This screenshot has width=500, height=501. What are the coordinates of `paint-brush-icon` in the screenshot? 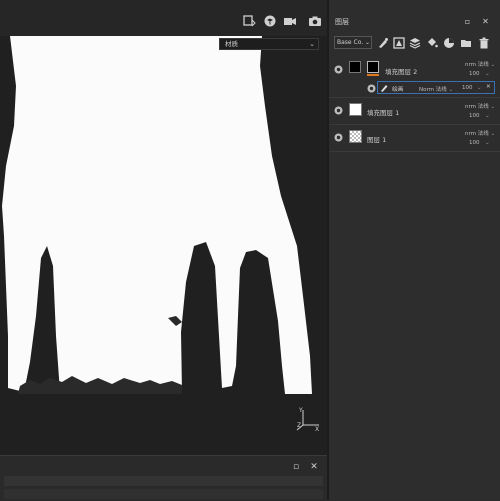 It's located at (384, 87).